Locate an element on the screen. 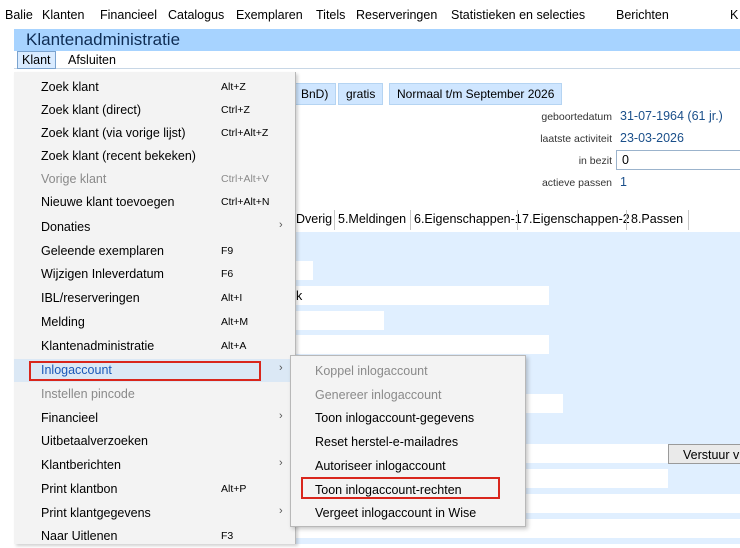 This screenshot has height=548, width=740. menu-item-zoek-klant: Zoek klant Alt+Z is located at coordinates (154, 87).